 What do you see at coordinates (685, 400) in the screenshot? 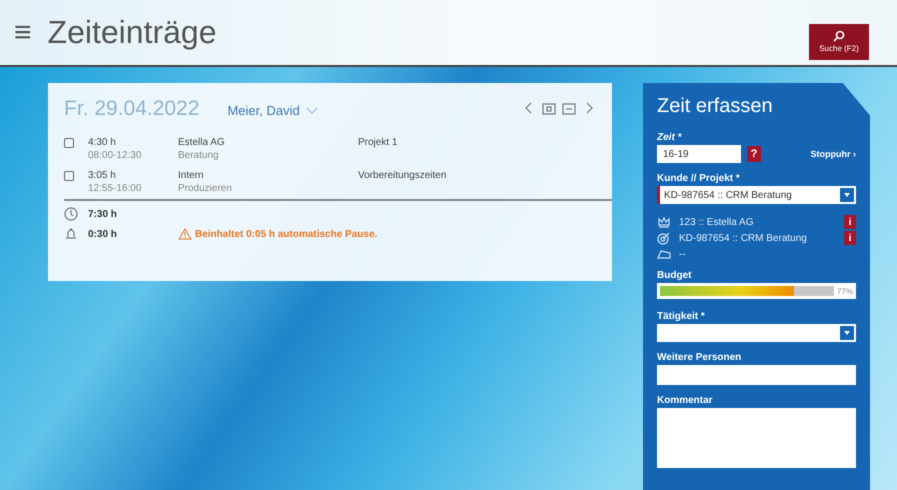
I see `field-label: Kommentar` at bounding box center [685, 400].